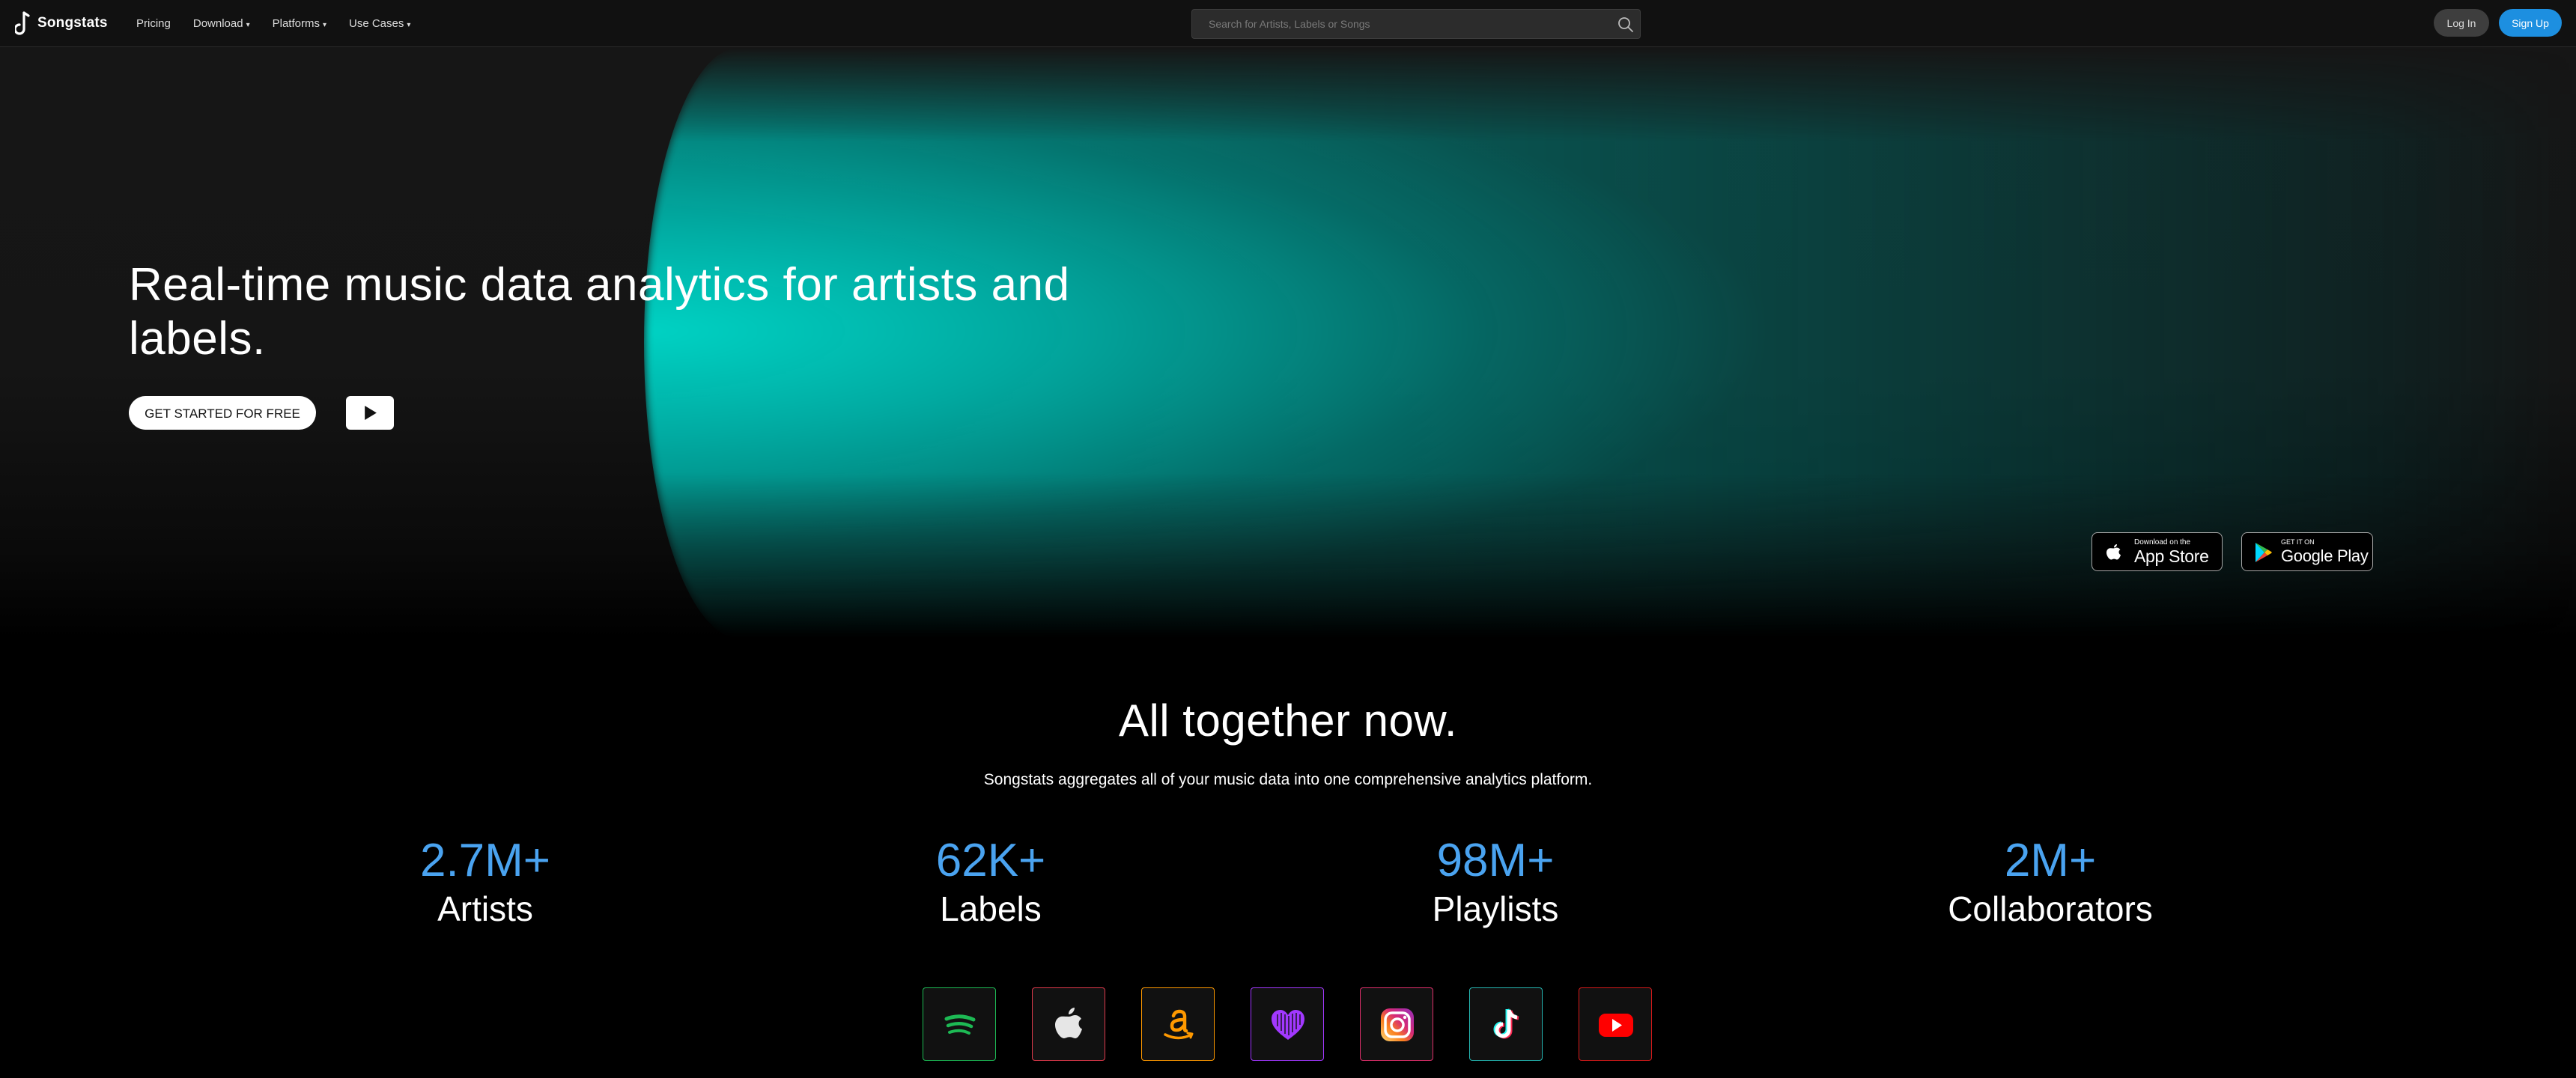  What do you see at coordinates (2113, 552) in the screenshot?
I see `apple-icon` at bounding box center [2113, 552].